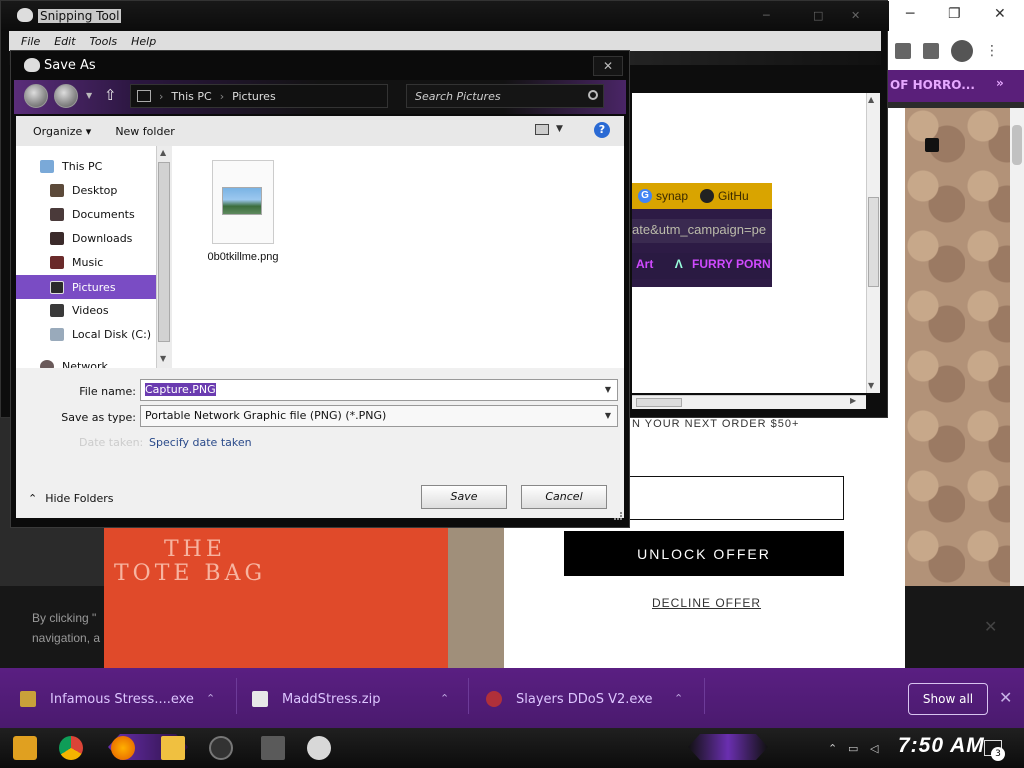  Describe the element at coordinates (59, 131) in the screenshot. I see `organize-button: Organize ▾` at that location.